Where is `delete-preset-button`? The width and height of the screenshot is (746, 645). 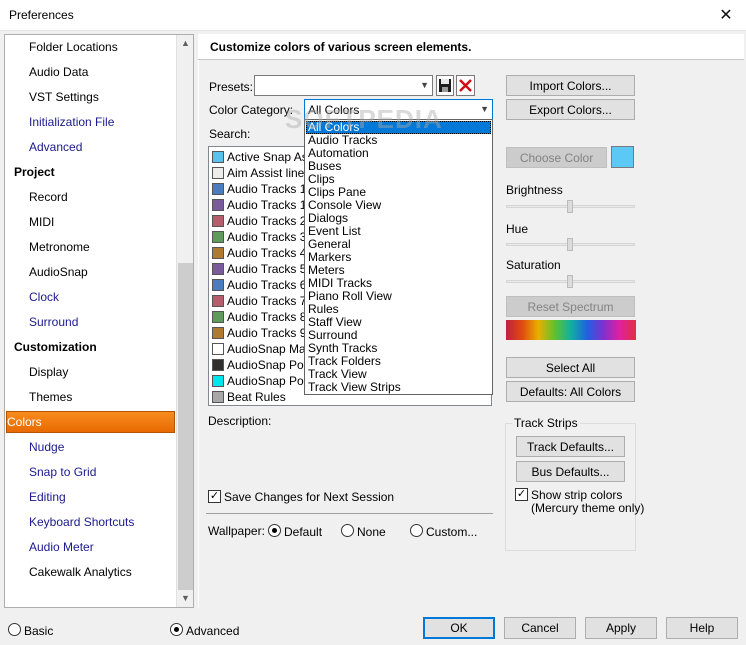
delete-preset-button is located at coordinates (465, 85).